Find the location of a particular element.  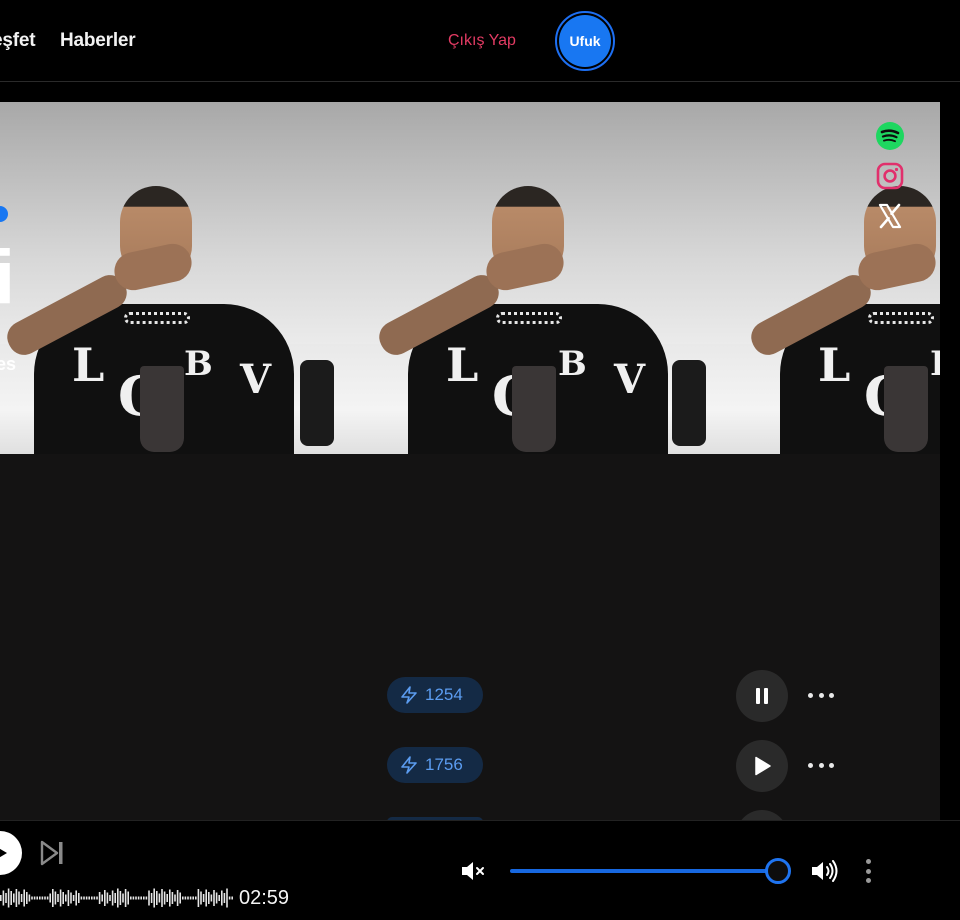

pause-button is located at coordinates (762, 696).